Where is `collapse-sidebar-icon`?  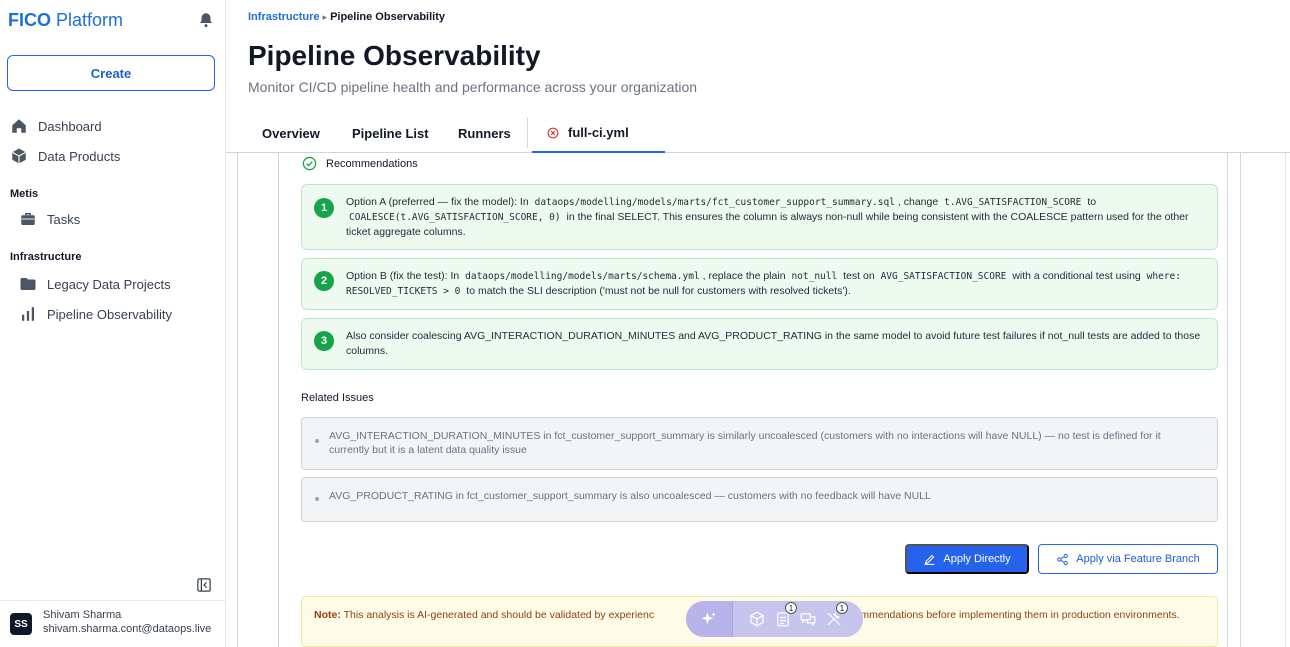 collapse-sidebar-icon is located at coordinates (204, 585).